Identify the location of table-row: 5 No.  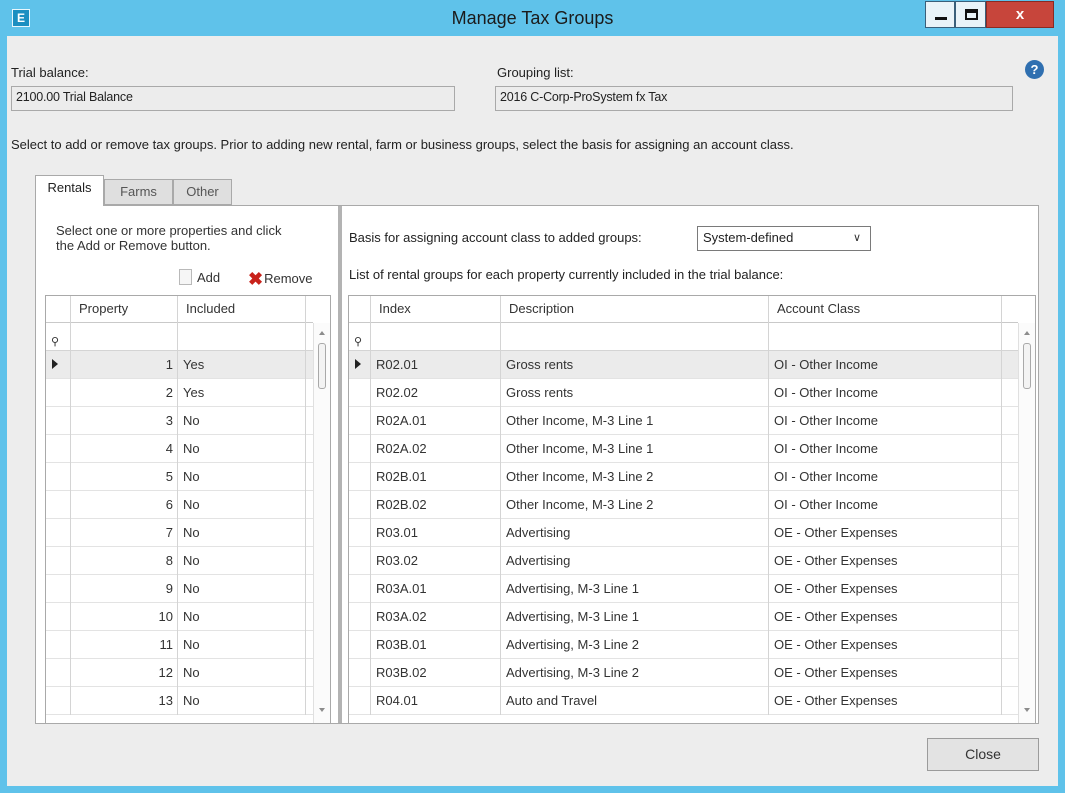
(179, 477).